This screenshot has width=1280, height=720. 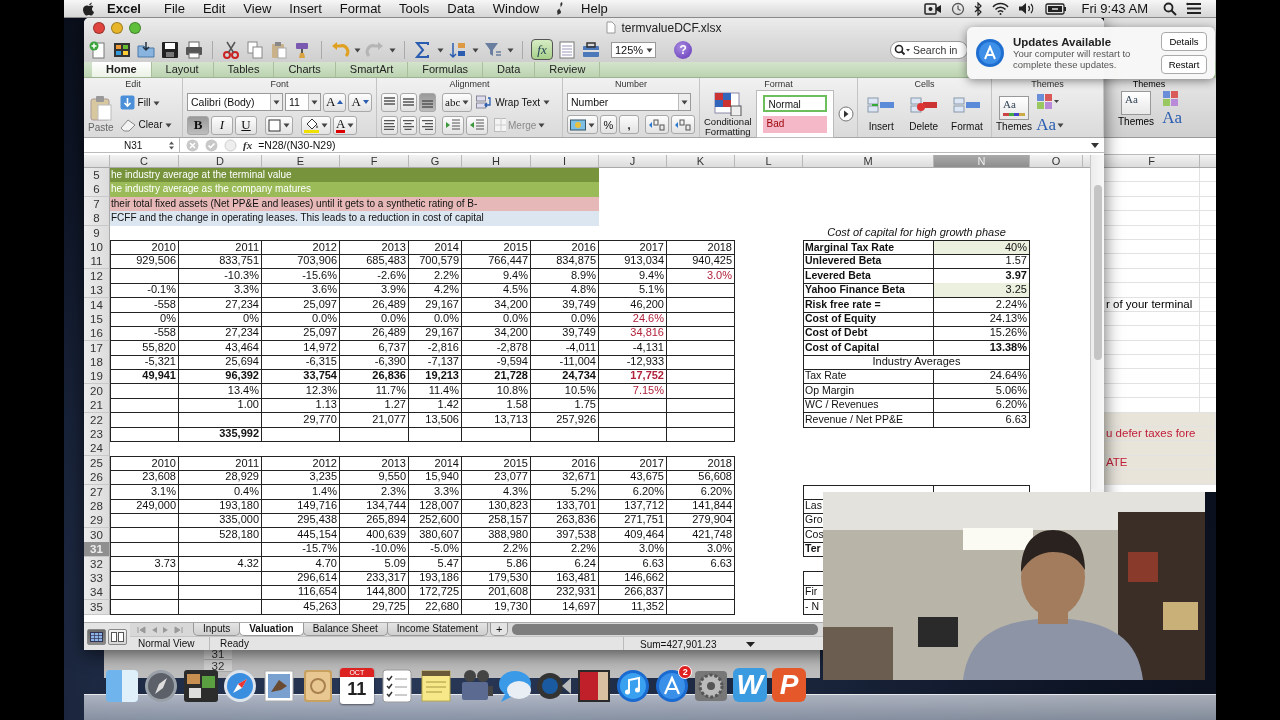 I want to click on ribbon-tab: Layout, so click(x=182, y=69).